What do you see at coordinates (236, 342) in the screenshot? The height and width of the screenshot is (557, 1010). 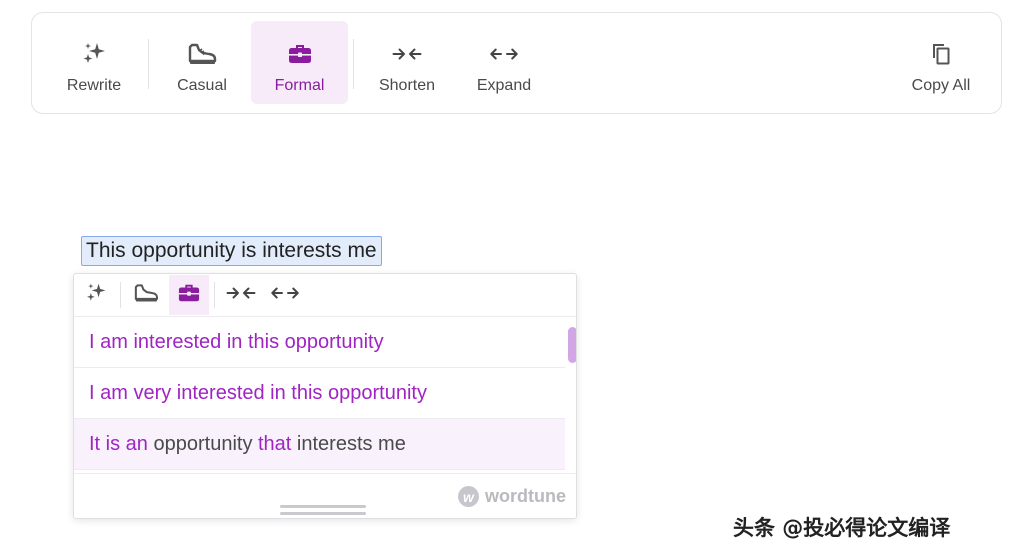 I see `suggestion-text: I am interested in this opportunity` at bounding box center [236, 342].